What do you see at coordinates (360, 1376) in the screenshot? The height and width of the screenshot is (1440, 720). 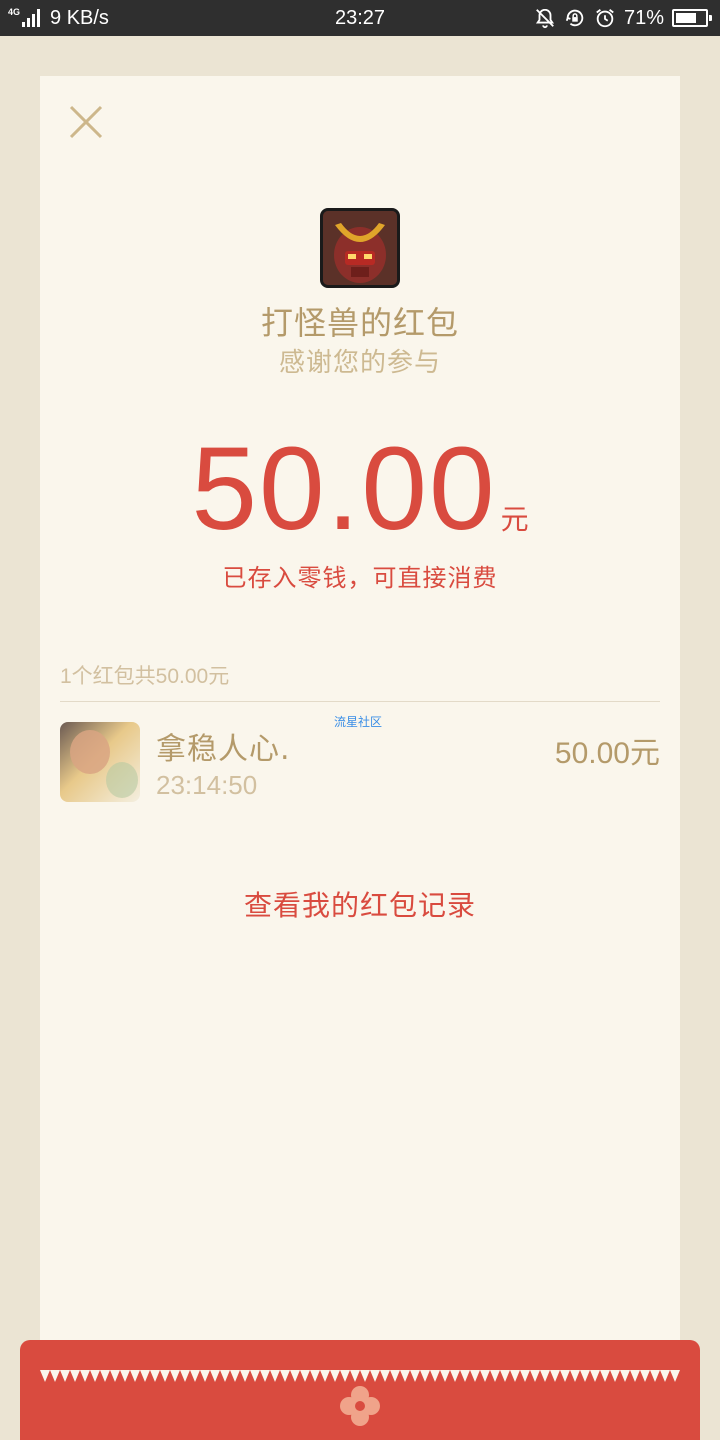 I see `torn-edge` at bounding box center [360, 1376].